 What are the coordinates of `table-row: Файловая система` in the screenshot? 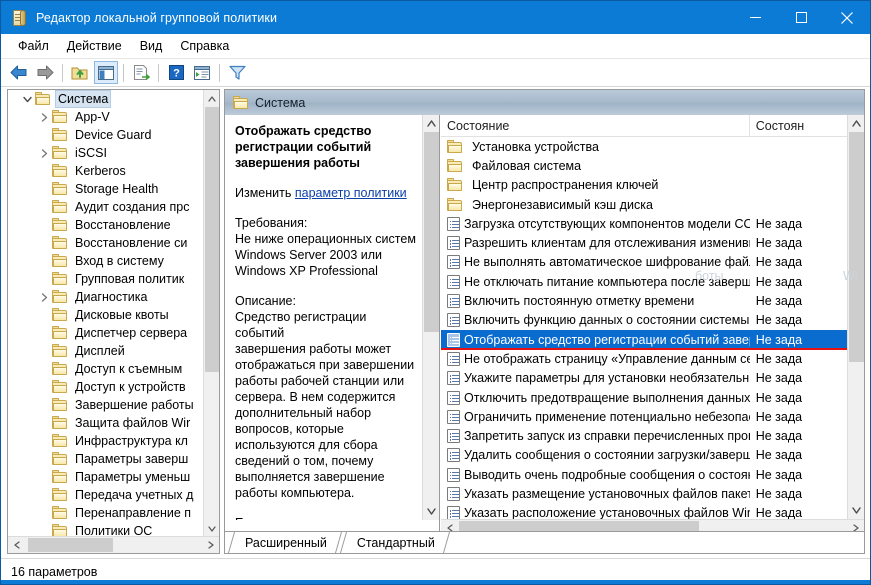 It's located at (644, 165).